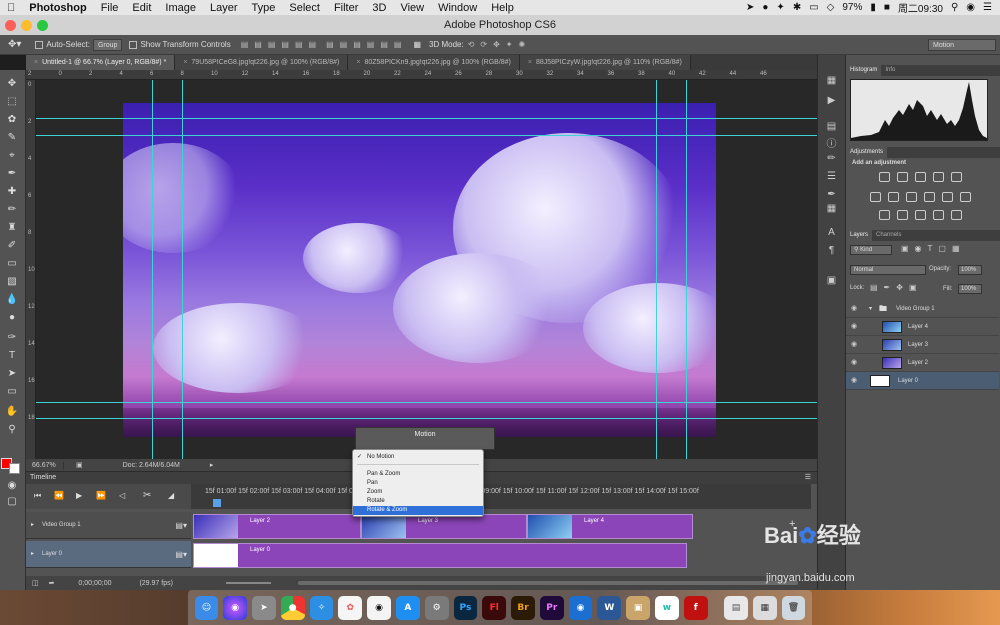  Describe the element at coordinates (12, 392) in the screenshot. I see `shape-tool-icon: ▭` at that location.